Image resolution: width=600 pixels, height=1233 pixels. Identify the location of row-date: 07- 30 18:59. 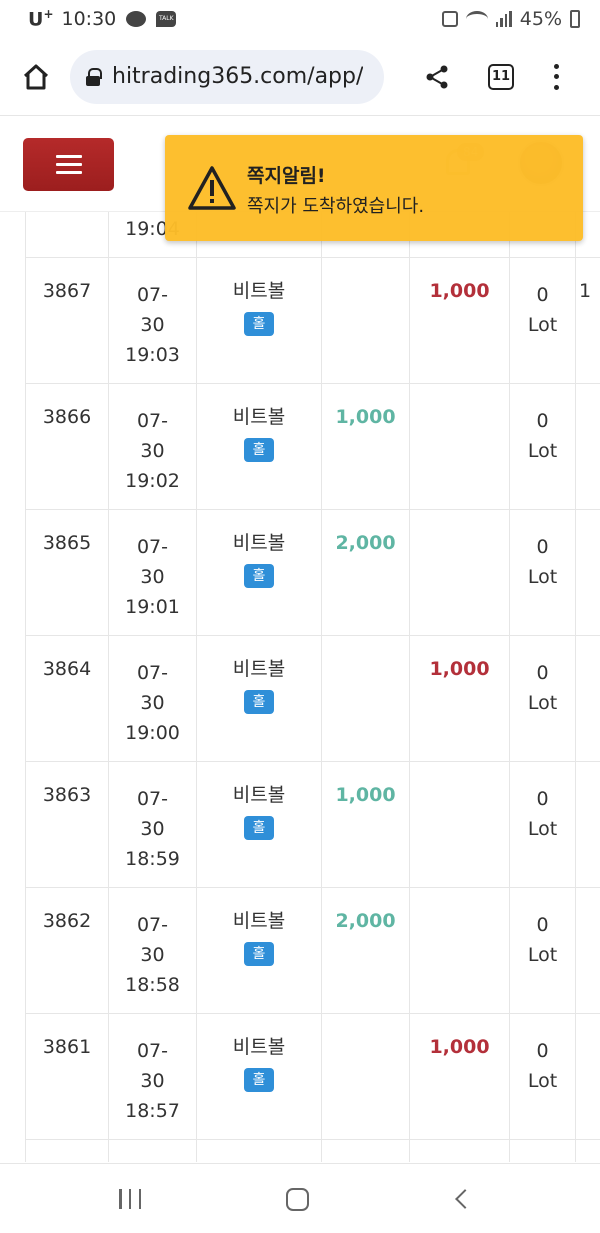
(153, 825).